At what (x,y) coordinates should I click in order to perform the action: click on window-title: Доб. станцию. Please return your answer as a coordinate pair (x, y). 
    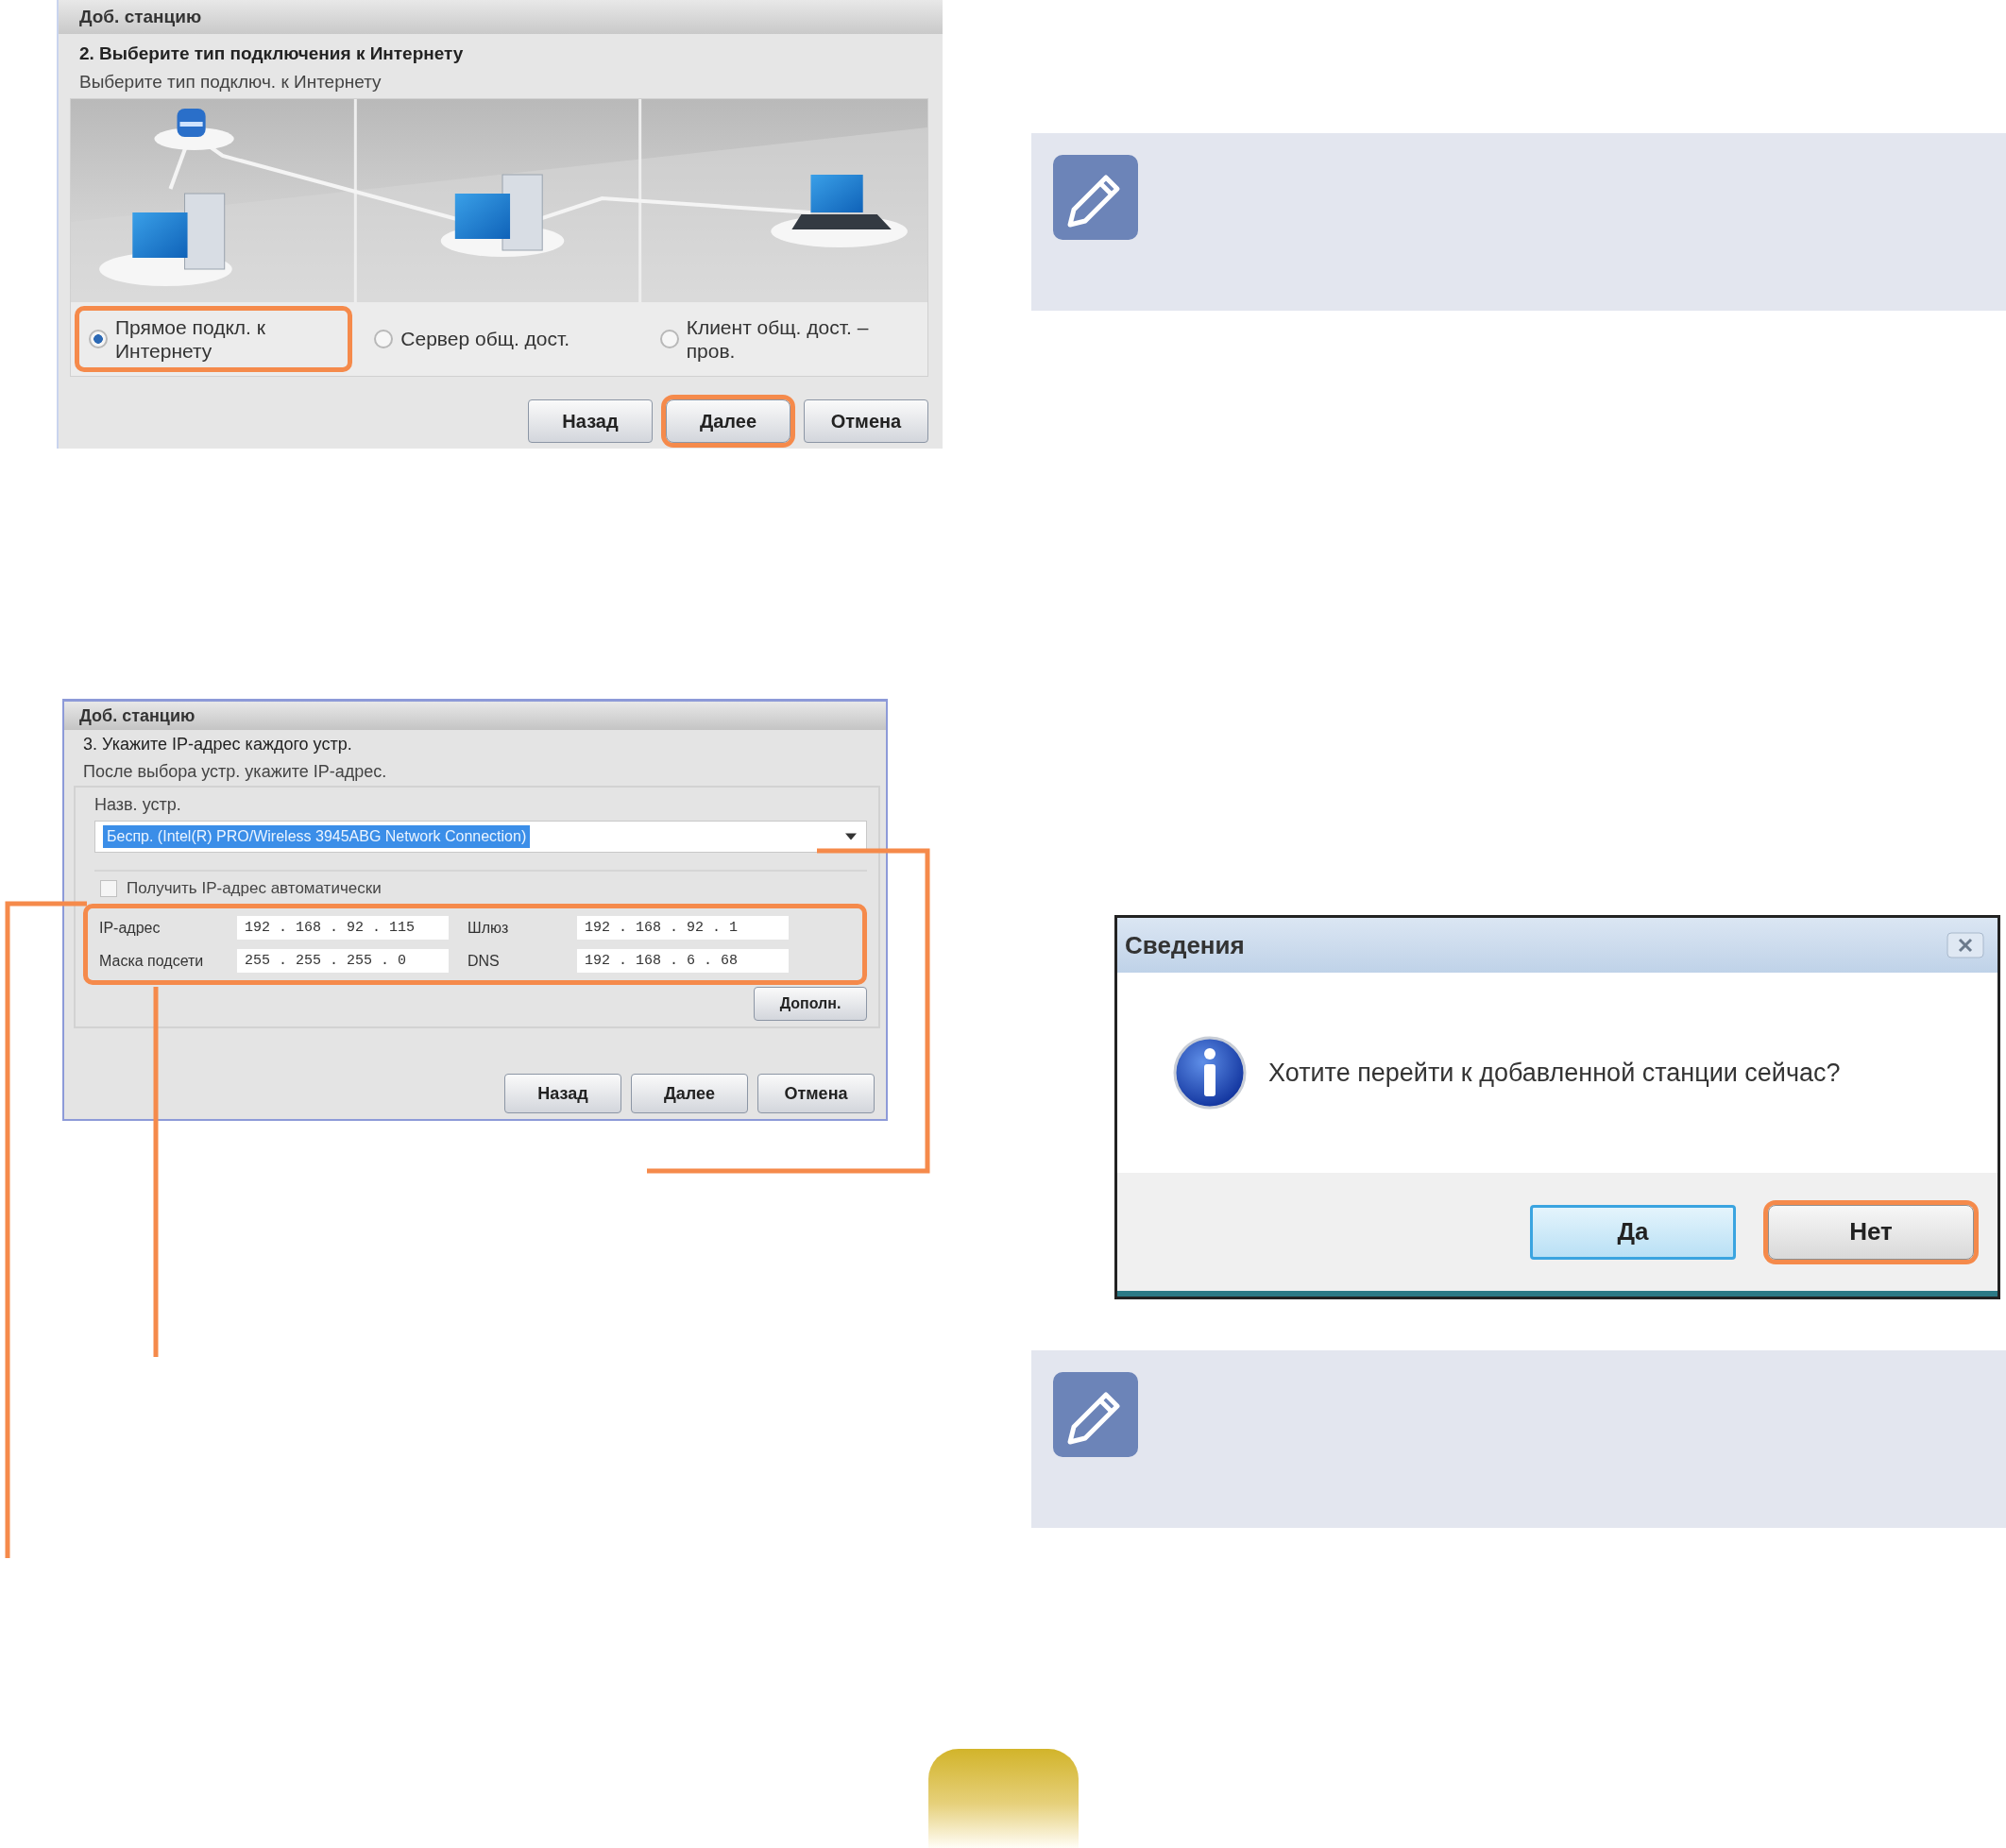
    Looking at the image, I should click on (475, 716).